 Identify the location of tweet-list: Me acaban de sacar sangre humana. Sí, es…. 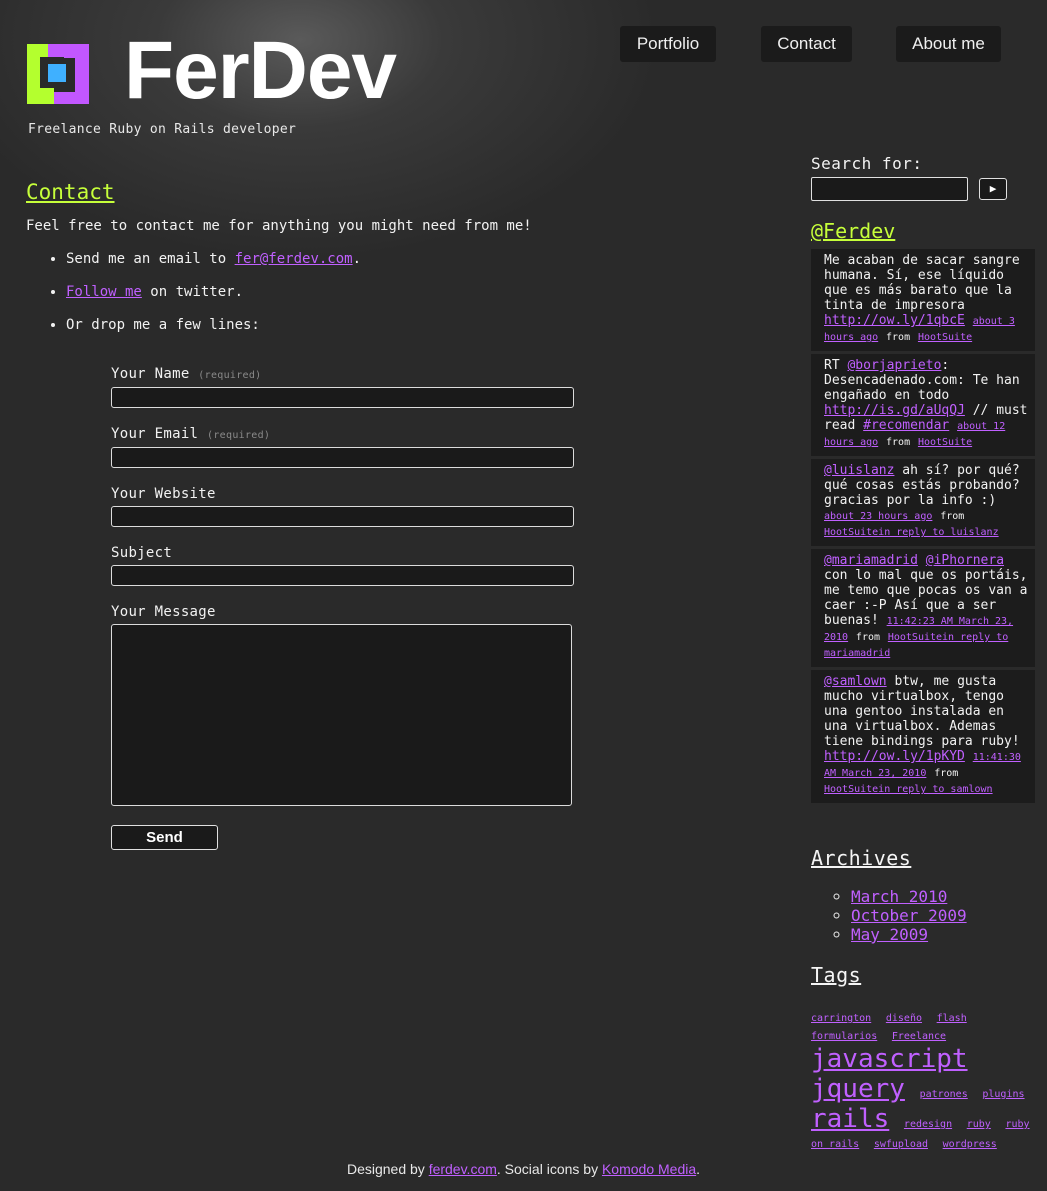
(923, 527).